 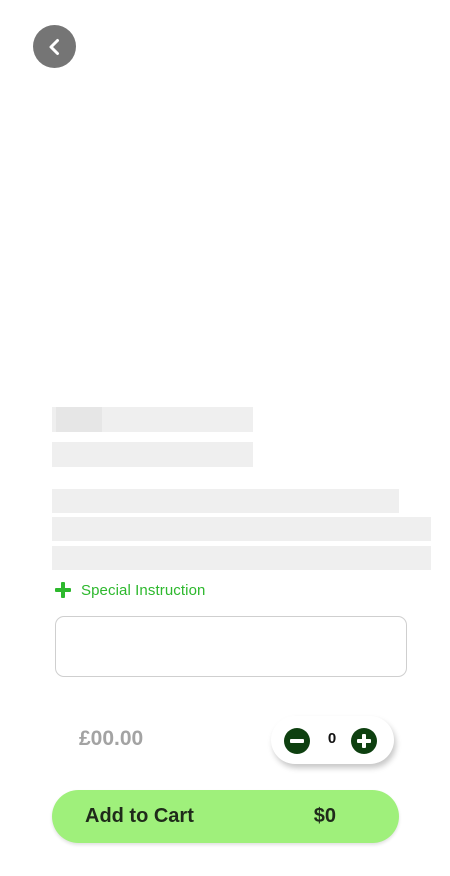 I want to click on plus-icon, so click(x=63, y=590).